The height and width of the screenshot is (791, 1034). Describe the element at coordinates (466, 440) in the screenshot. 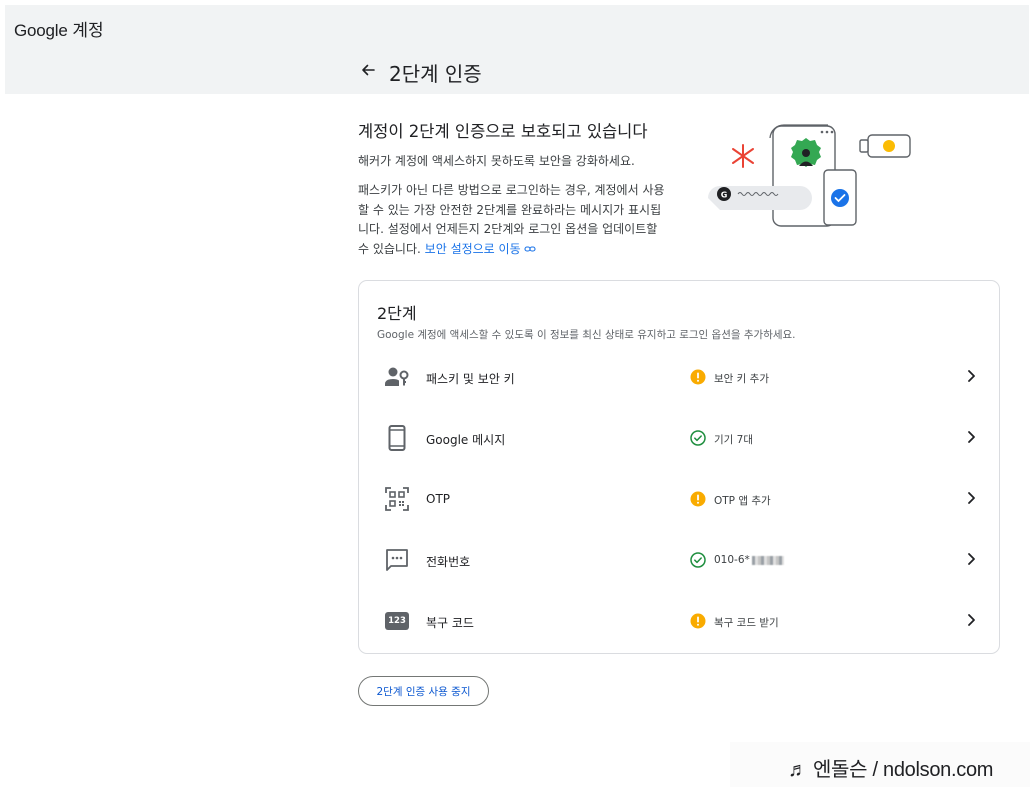

I see `row-label: Google 메시지` at that location.